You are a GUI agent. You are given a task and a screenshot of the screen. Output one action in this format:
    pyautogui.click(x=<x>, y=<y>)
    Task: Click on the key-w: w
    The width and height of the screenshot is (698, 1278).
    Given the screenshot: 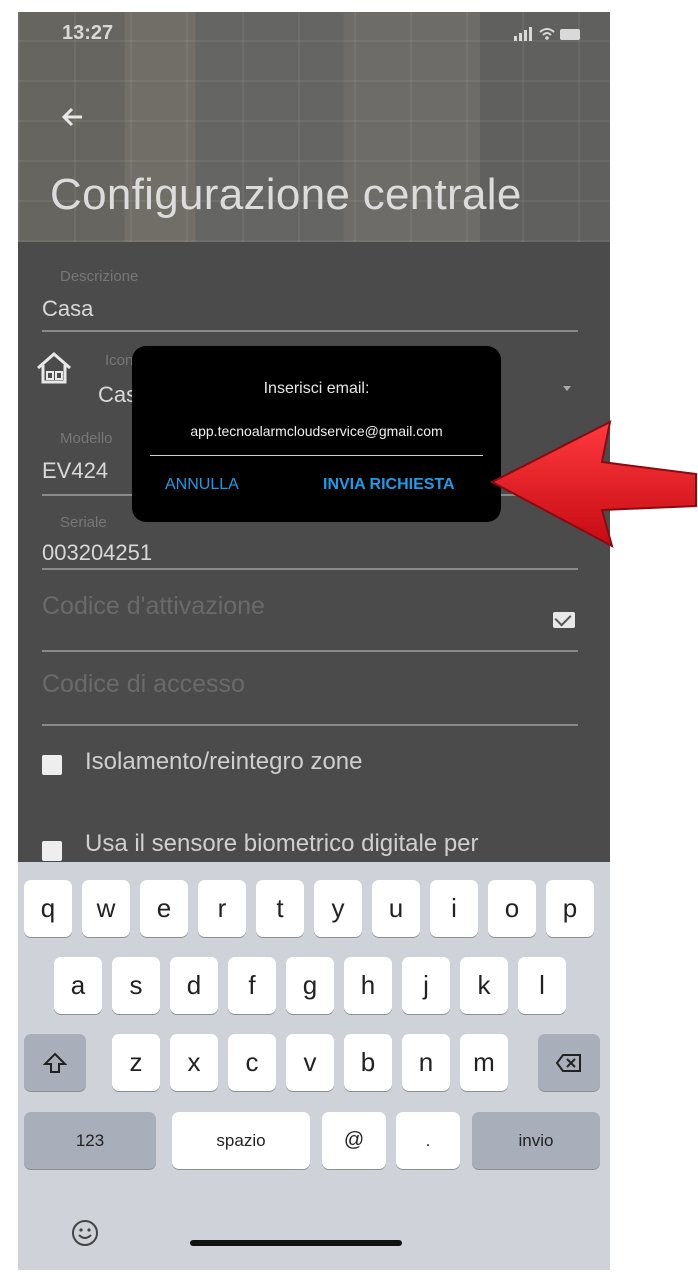 What is the action you would take?
    pyautogui.click(x=106, y=908)
    